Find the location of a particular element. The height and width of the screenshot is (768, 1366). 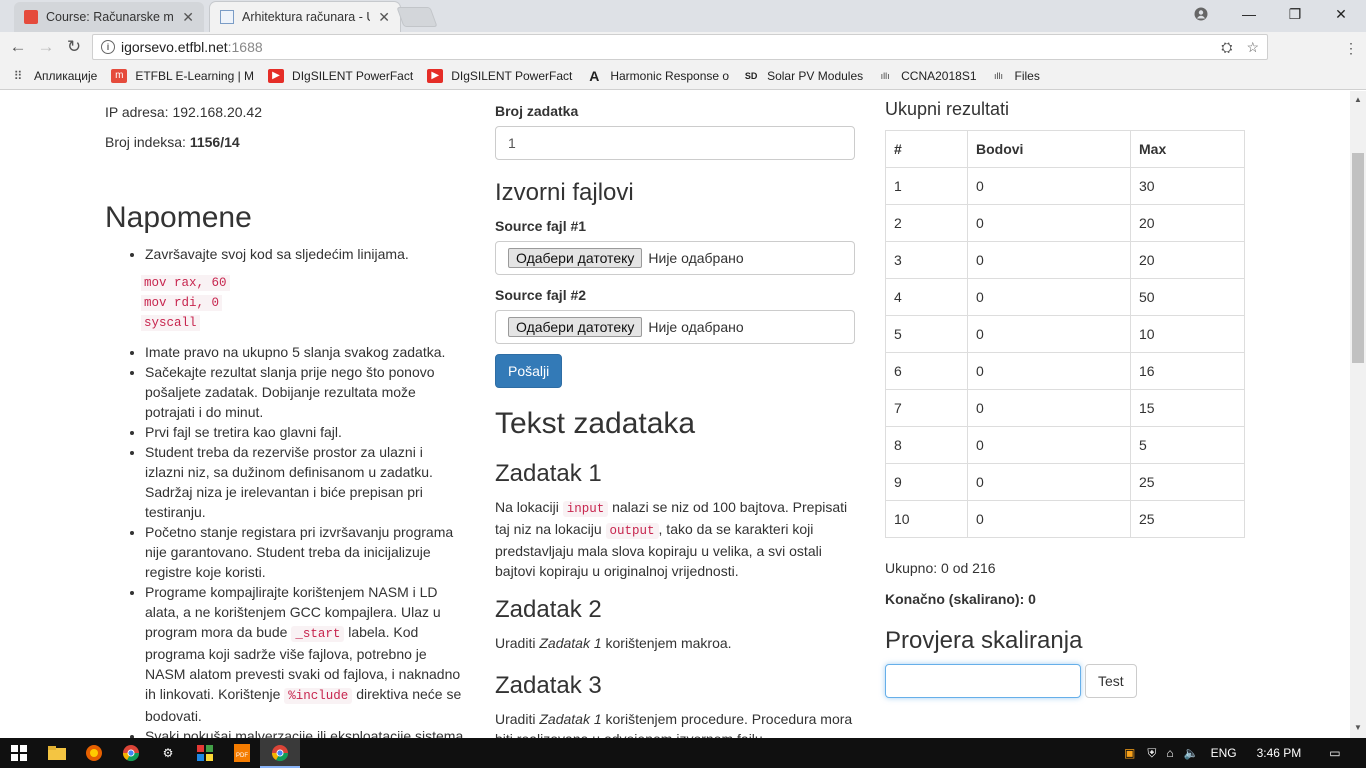

security-icon: ⛨ is located at coordinates (1151, 753).